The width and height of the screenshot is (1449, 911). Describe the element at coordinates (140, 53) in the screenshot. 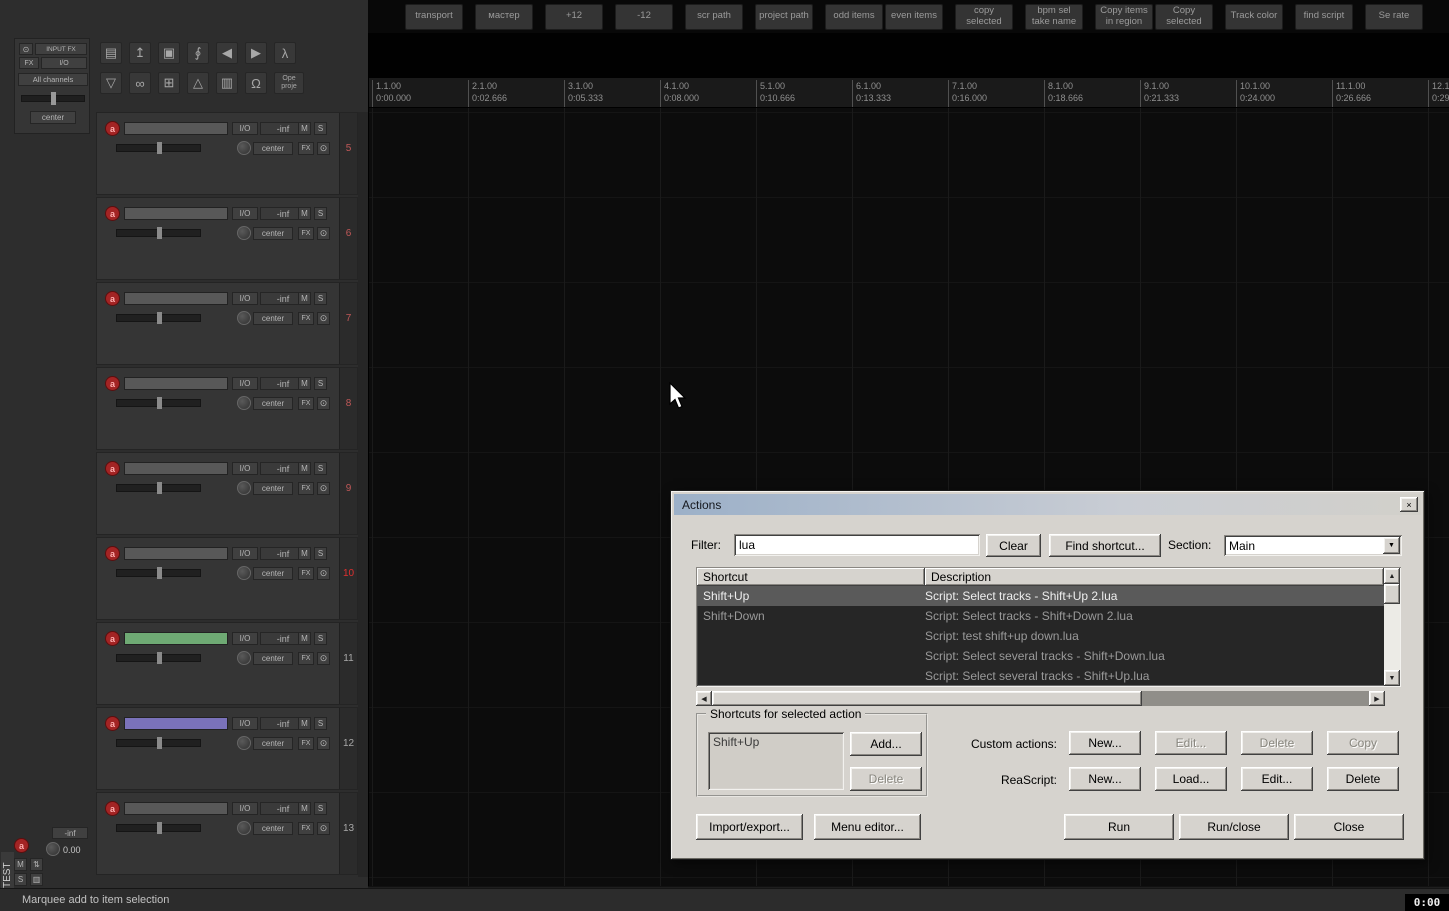

I see `open-project-icon: ↥` at that location.